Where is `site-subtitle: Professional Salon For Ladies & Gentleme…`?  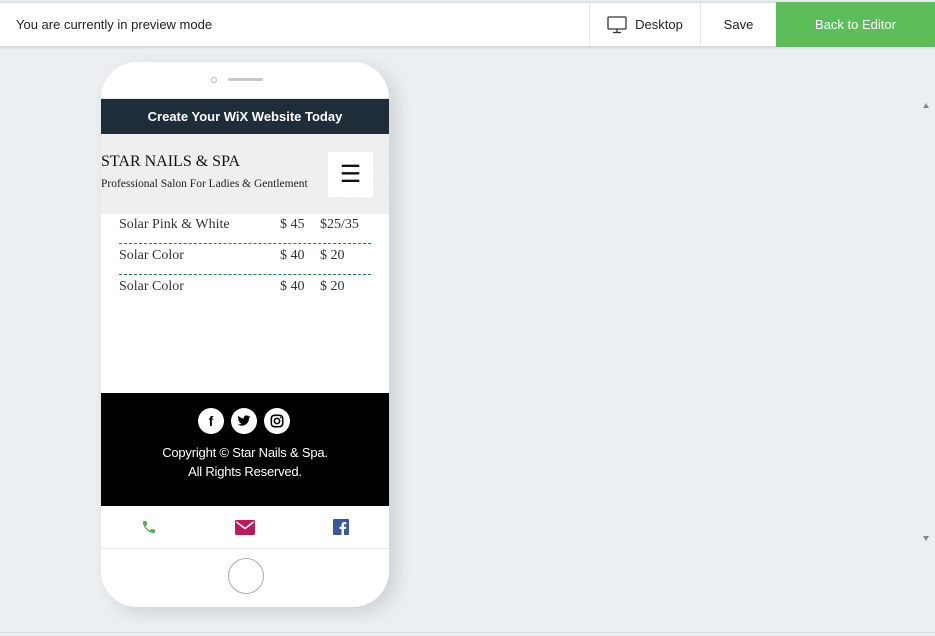
site-subtitle: Professional Salon For Ladies & Gentleme… is located at coordinates (204, 184).